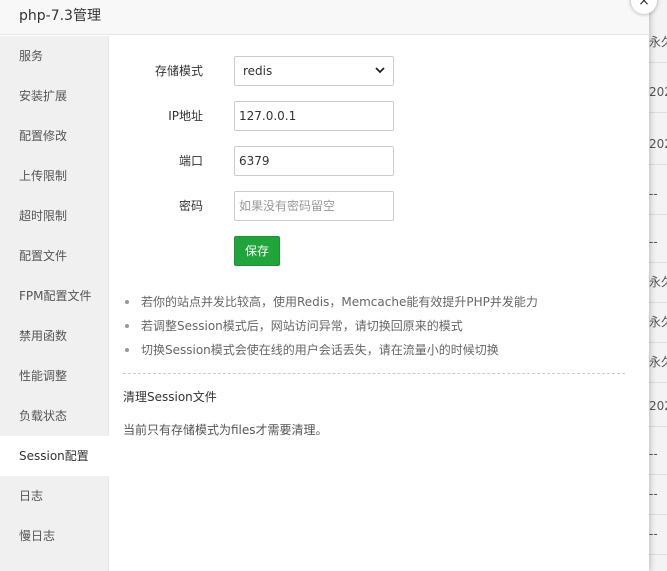 This screenshot has width=667, height=571. Describe the element at coordinates (314, 206) in the screenshot. I see `password-input` at that location.